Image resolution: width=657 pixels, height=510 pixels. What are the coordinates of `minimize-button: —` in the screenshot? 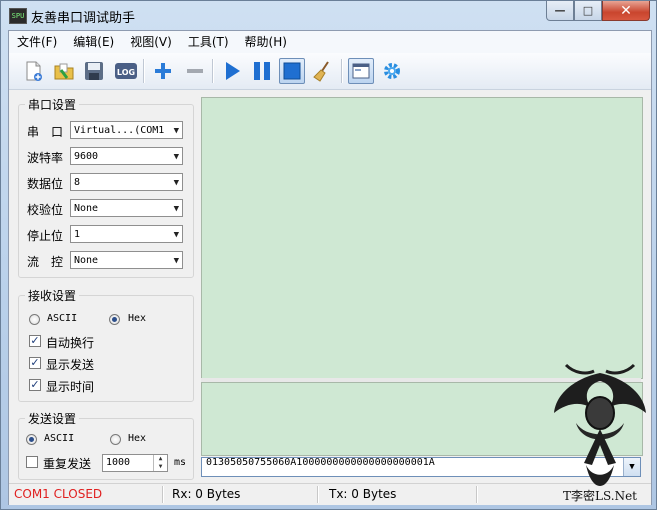 It's located at (560, 11).